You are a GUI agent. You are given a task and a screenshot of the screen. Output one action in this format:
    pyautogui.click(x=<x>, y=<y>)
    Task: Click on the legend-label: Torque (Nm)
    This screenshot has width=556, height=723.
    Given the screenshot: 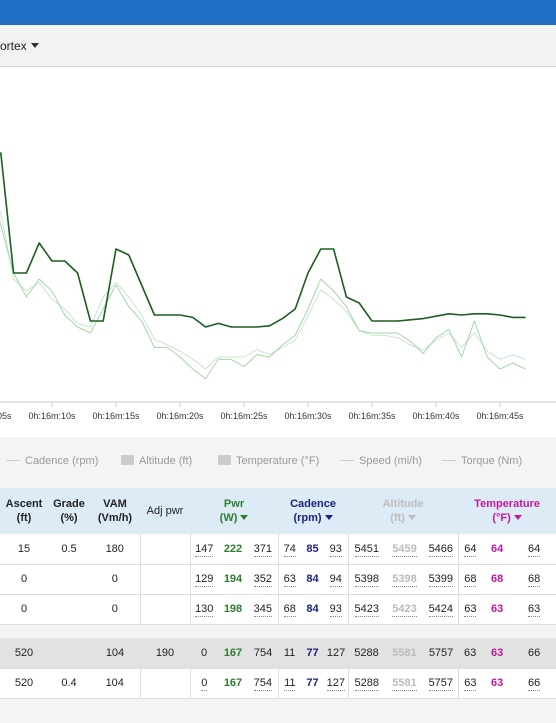 What is the action you would take?
    pyautogui.click(x=492, y=461)
    